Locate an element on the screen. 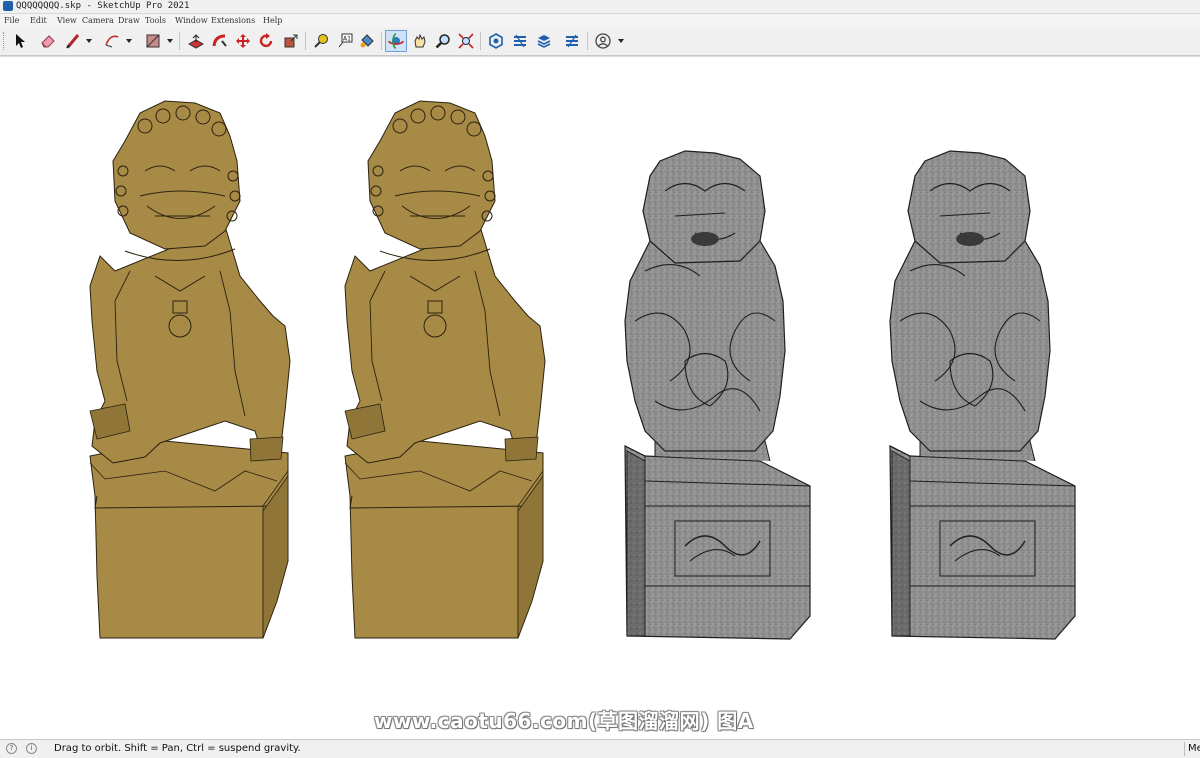 Image resolution: width=1200 pixels, height=758 pixels. line-tool-button is located at coordinates (73, 41).